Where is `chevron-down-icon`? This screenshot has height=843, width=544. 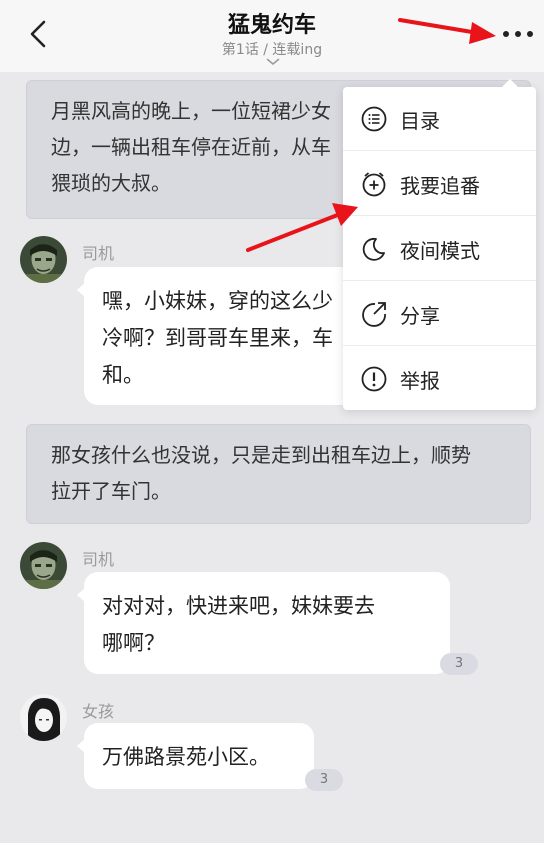
chevron-down-icon is located at coordinates (273, 62).